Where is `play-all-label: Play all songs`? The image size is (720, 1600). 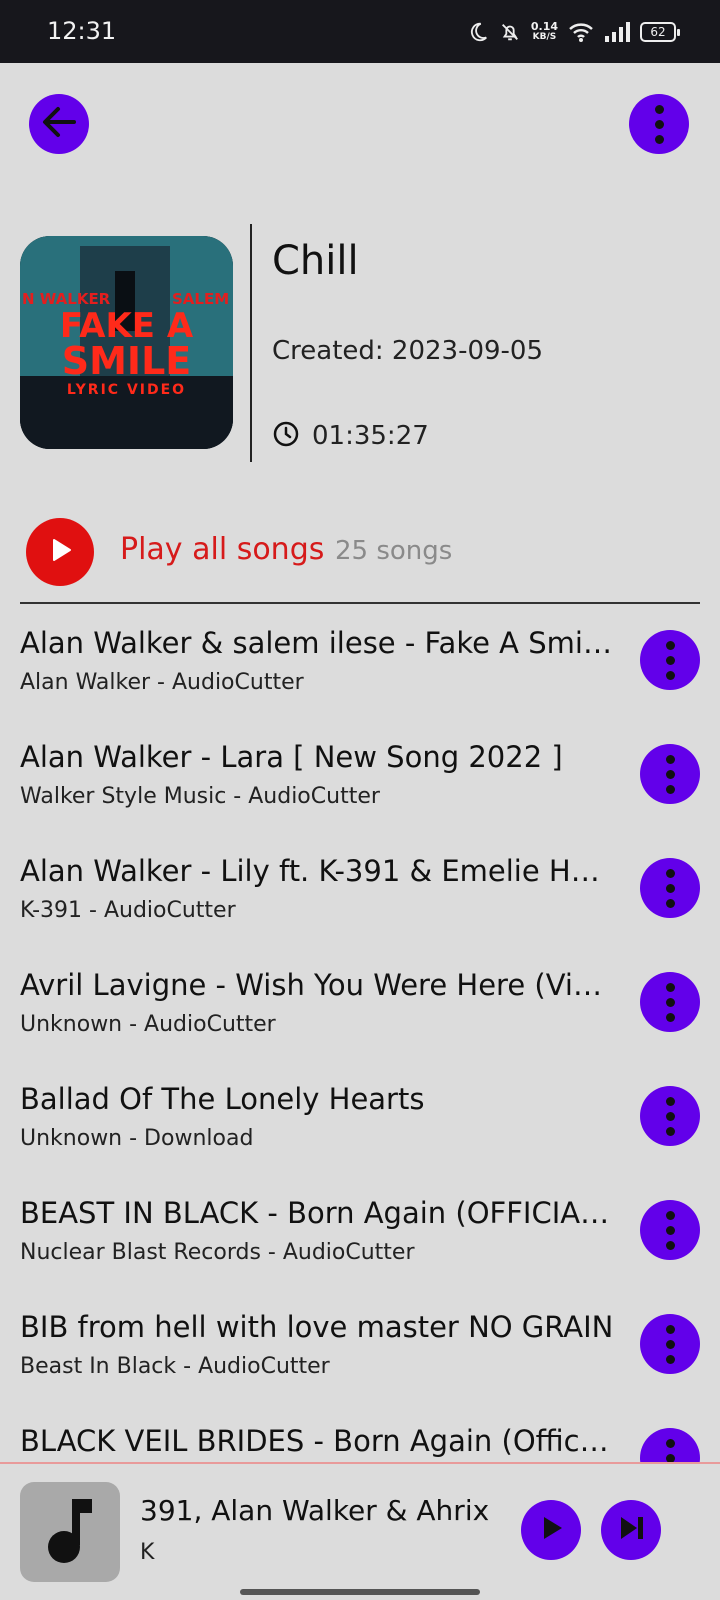
play-all-label: Play all songs is located at coordinates (222, 549).